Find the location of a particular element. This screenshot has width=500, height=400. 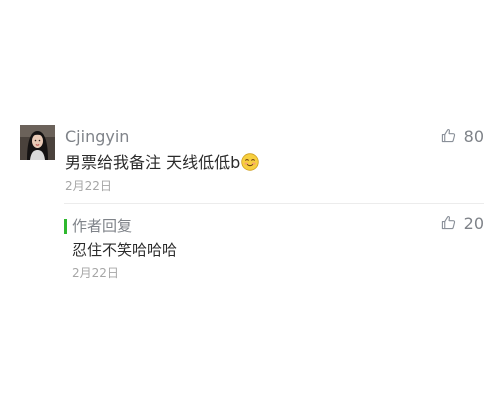

avatar is located at coordinates (37, 142).